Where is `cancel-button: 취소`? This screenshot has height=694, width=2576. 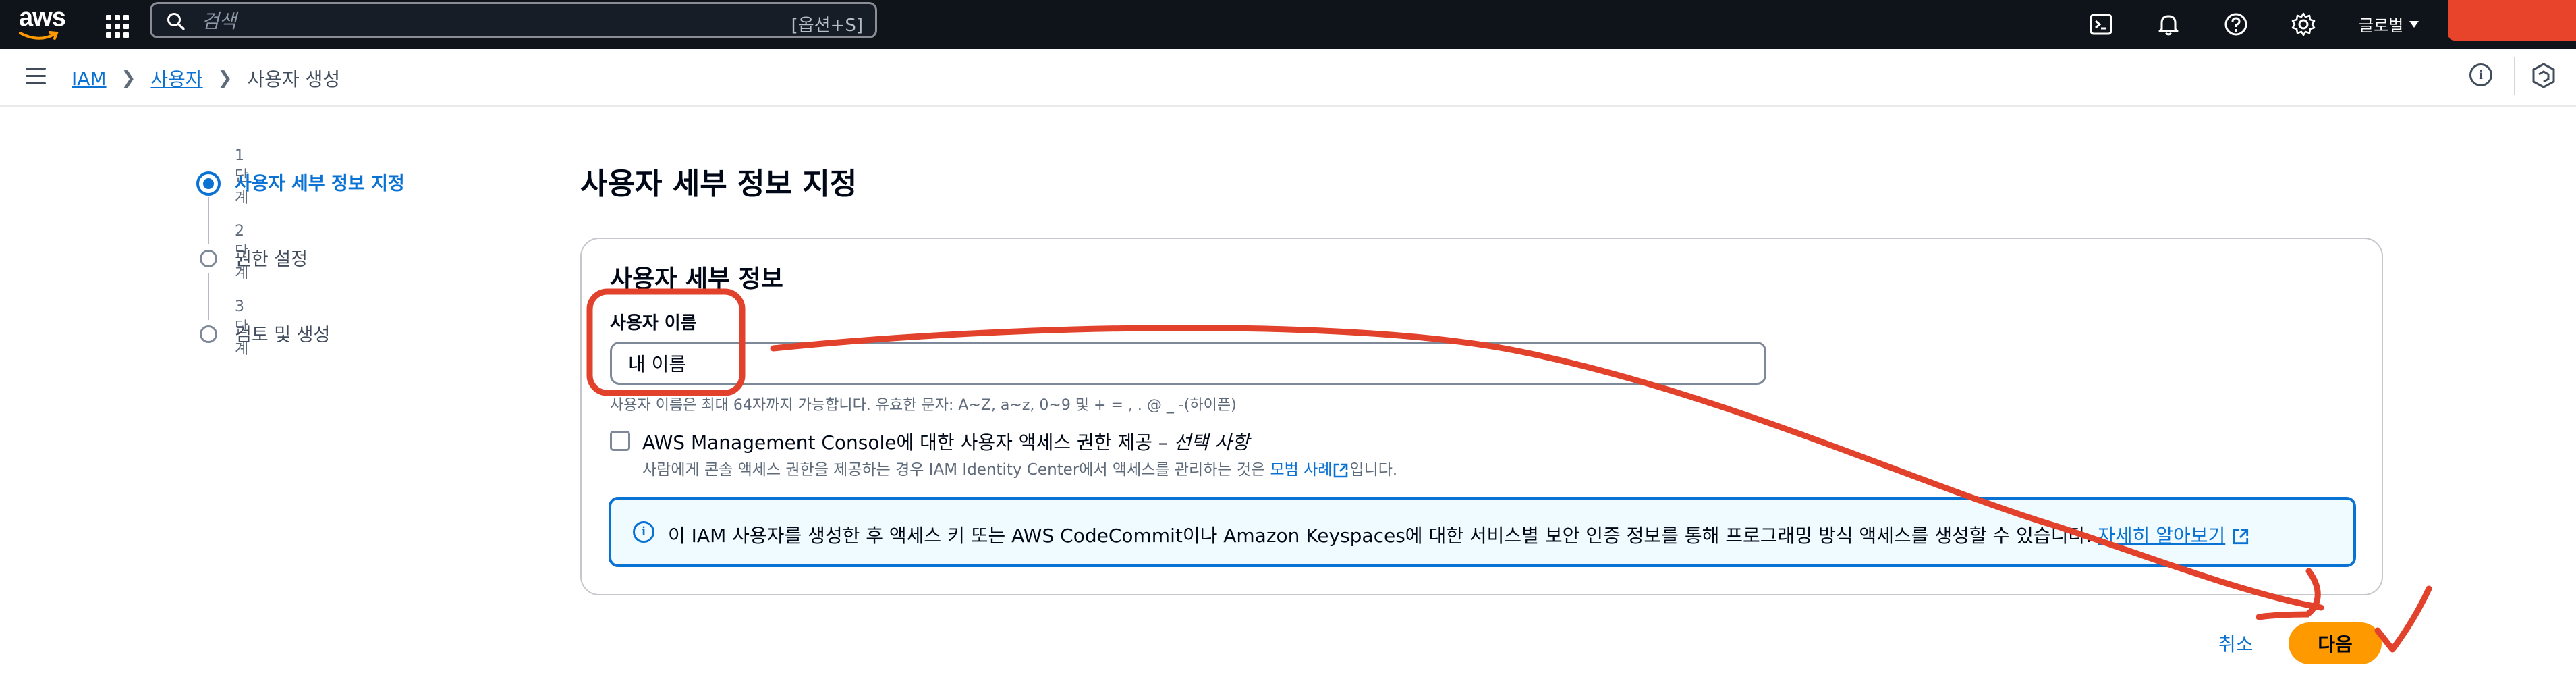
cancel-button: 취소 is located at coordinates (2236, 643).